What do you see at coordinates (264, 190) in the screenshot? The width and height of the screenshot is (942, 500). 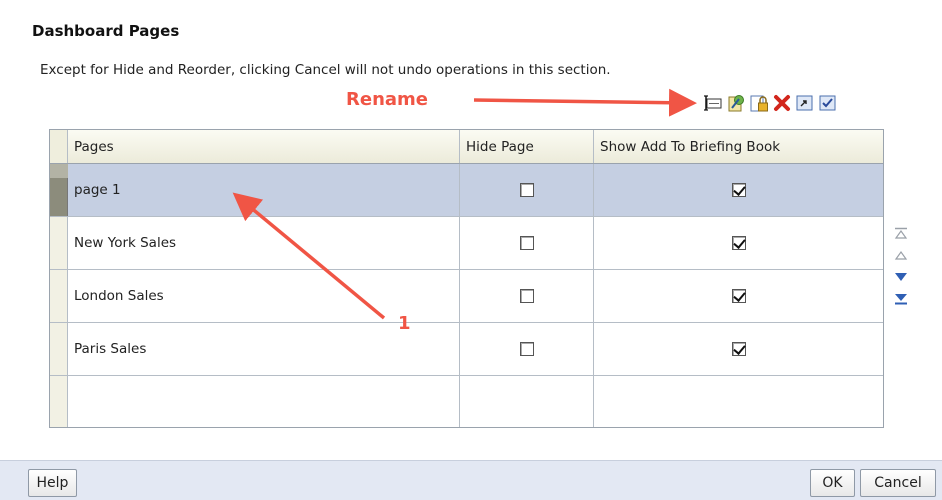 I see `page-name-cell: page 1` at bounding box center [264, 190].